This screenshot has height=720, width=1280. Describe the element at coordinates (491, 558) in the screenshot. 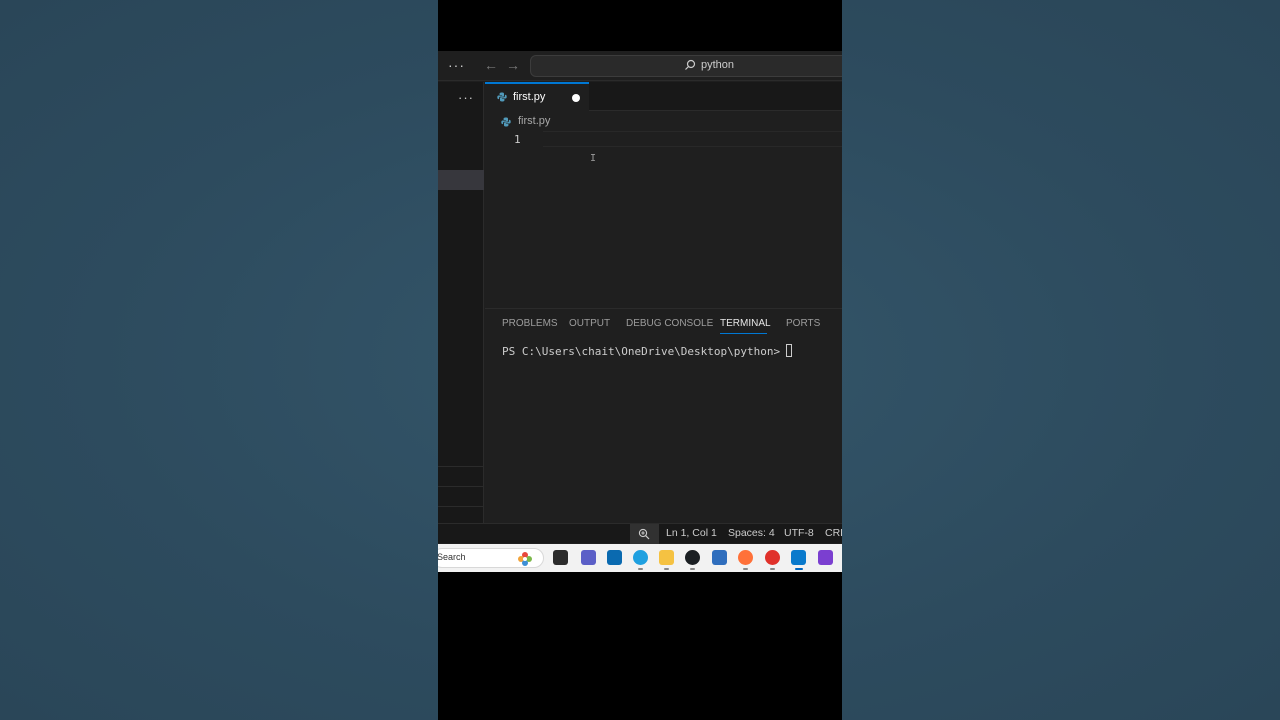

I see `taskbar-search: Search` at that location.